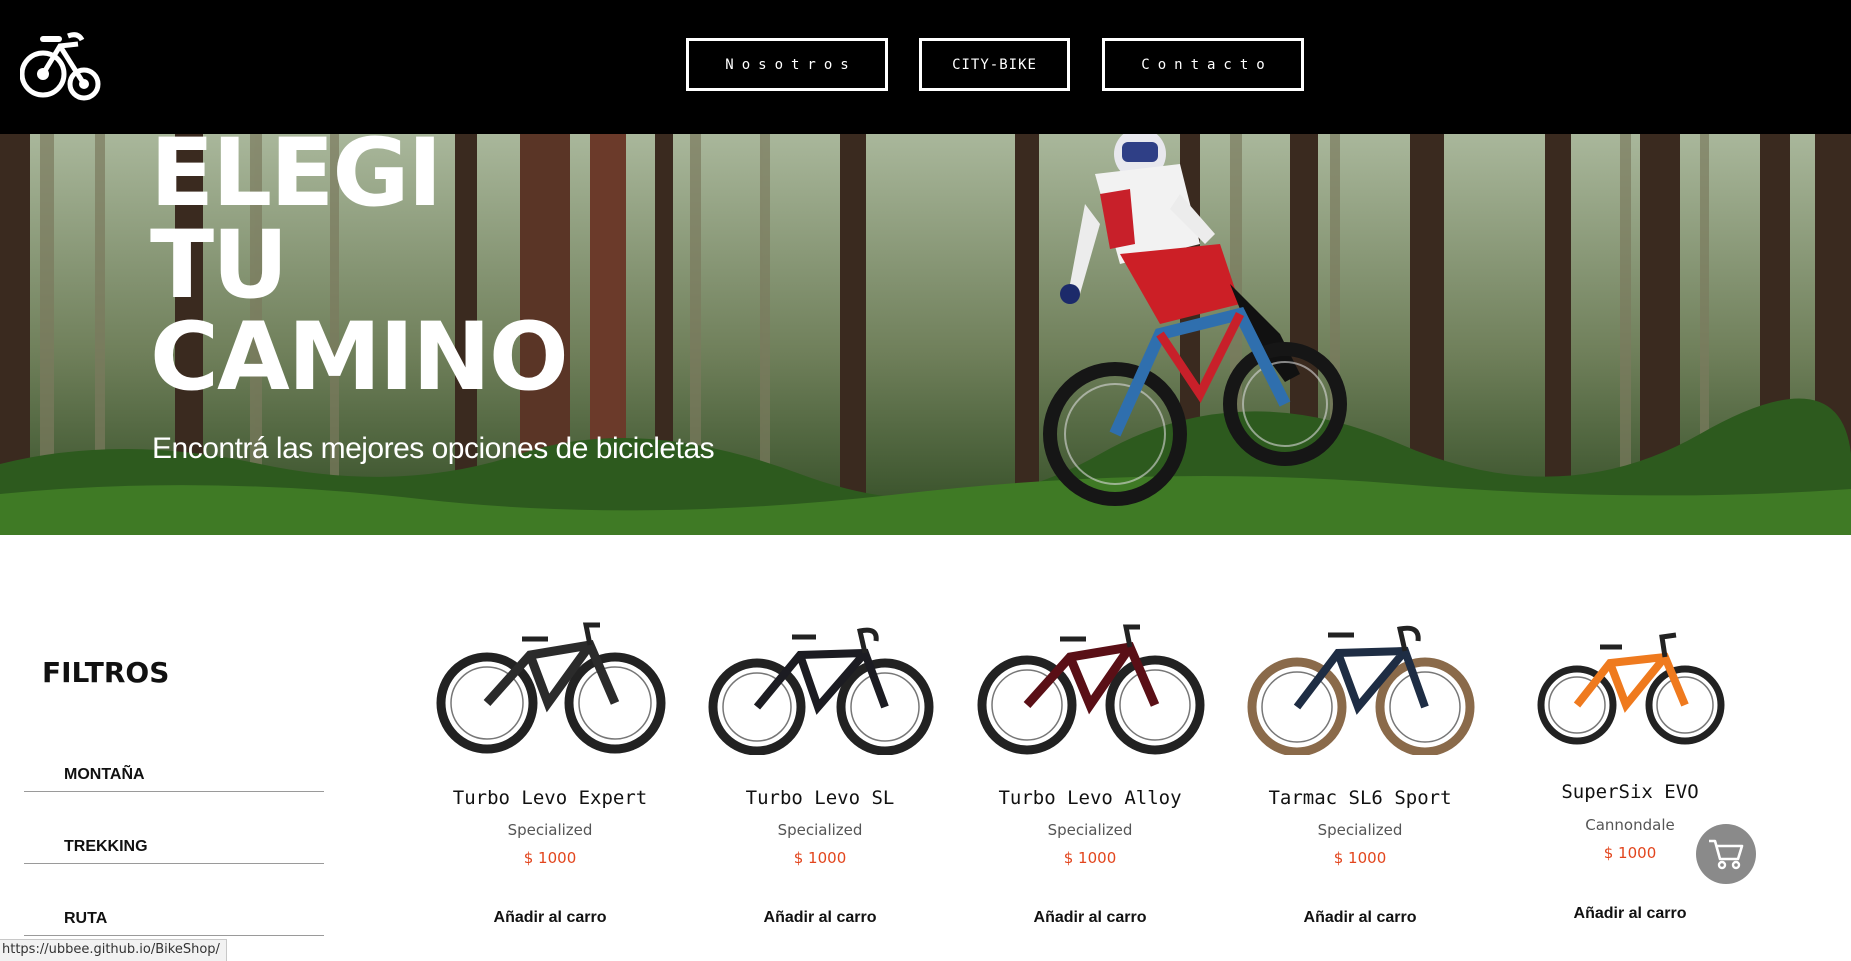  I want to click on filter-ruta: RUTA, so click(174, 916).